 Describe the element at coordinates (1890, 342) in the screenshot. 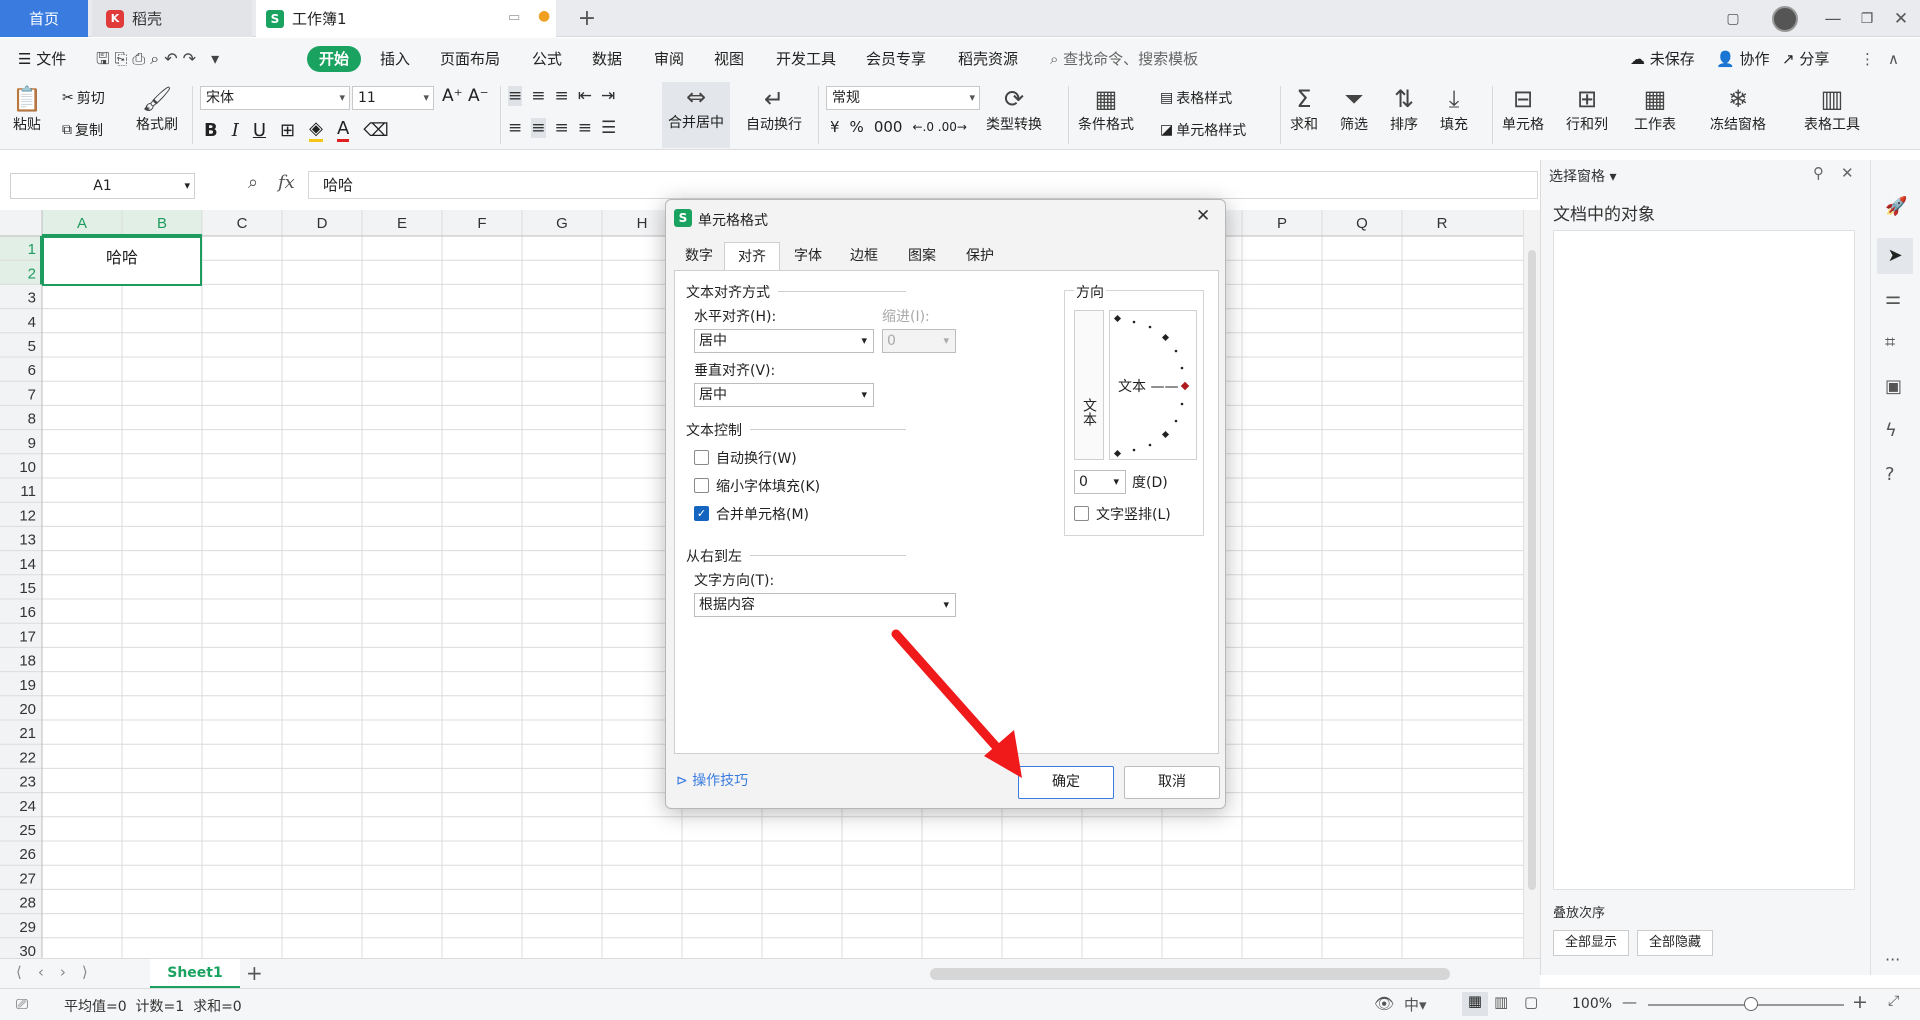

I see `crop-icon: ⌗` at that location.